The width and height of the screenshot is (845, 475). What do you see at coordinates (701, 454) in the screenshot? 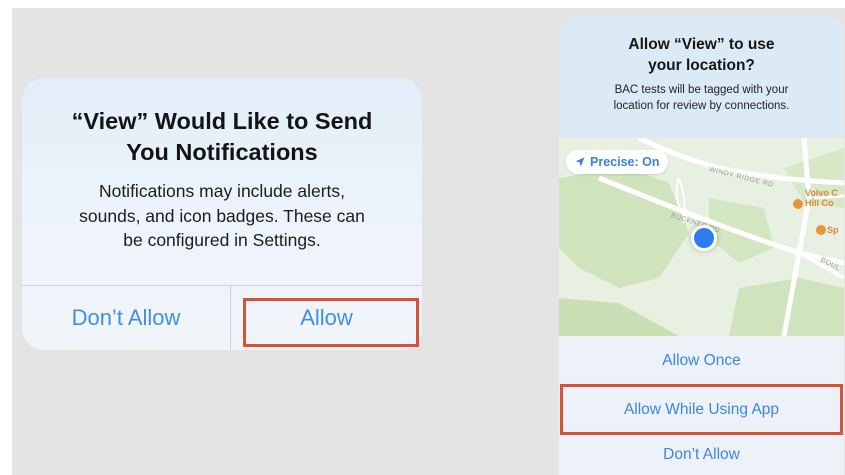
I see `dont-allow-location-button: Don’t Allow` at bounding box center [701, 454].